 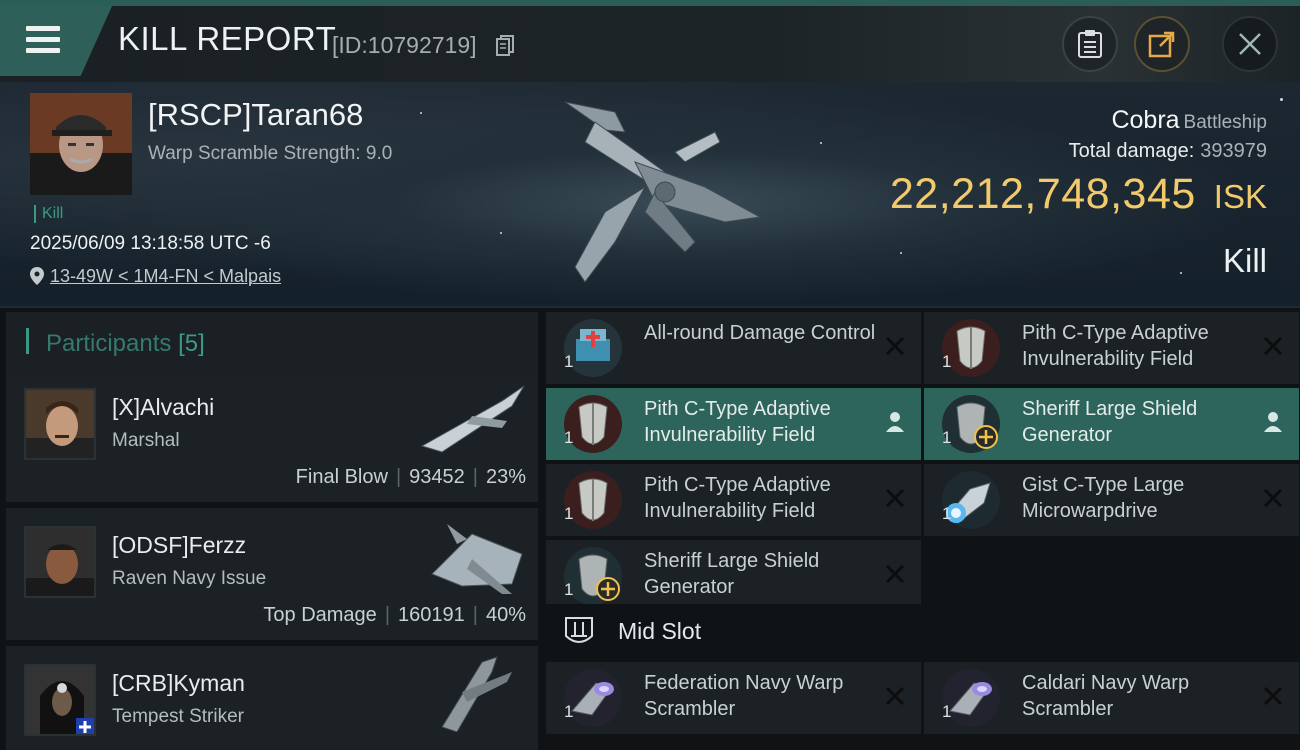 What do you see at coordinates (163, 407) in the screenshot?
I see `participant-name: [X]Alvachi` at bounding box center [163, 407].